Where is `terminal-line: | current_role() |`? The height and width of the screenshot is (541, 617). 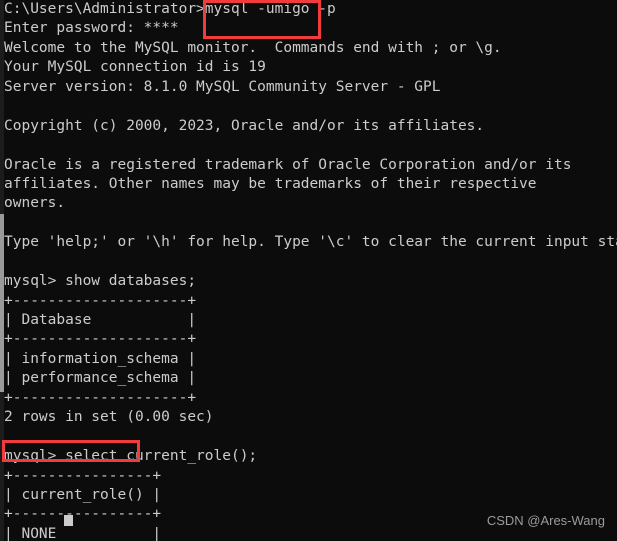
terminal-line: | current_role() | is located at coordinates (83, 494).